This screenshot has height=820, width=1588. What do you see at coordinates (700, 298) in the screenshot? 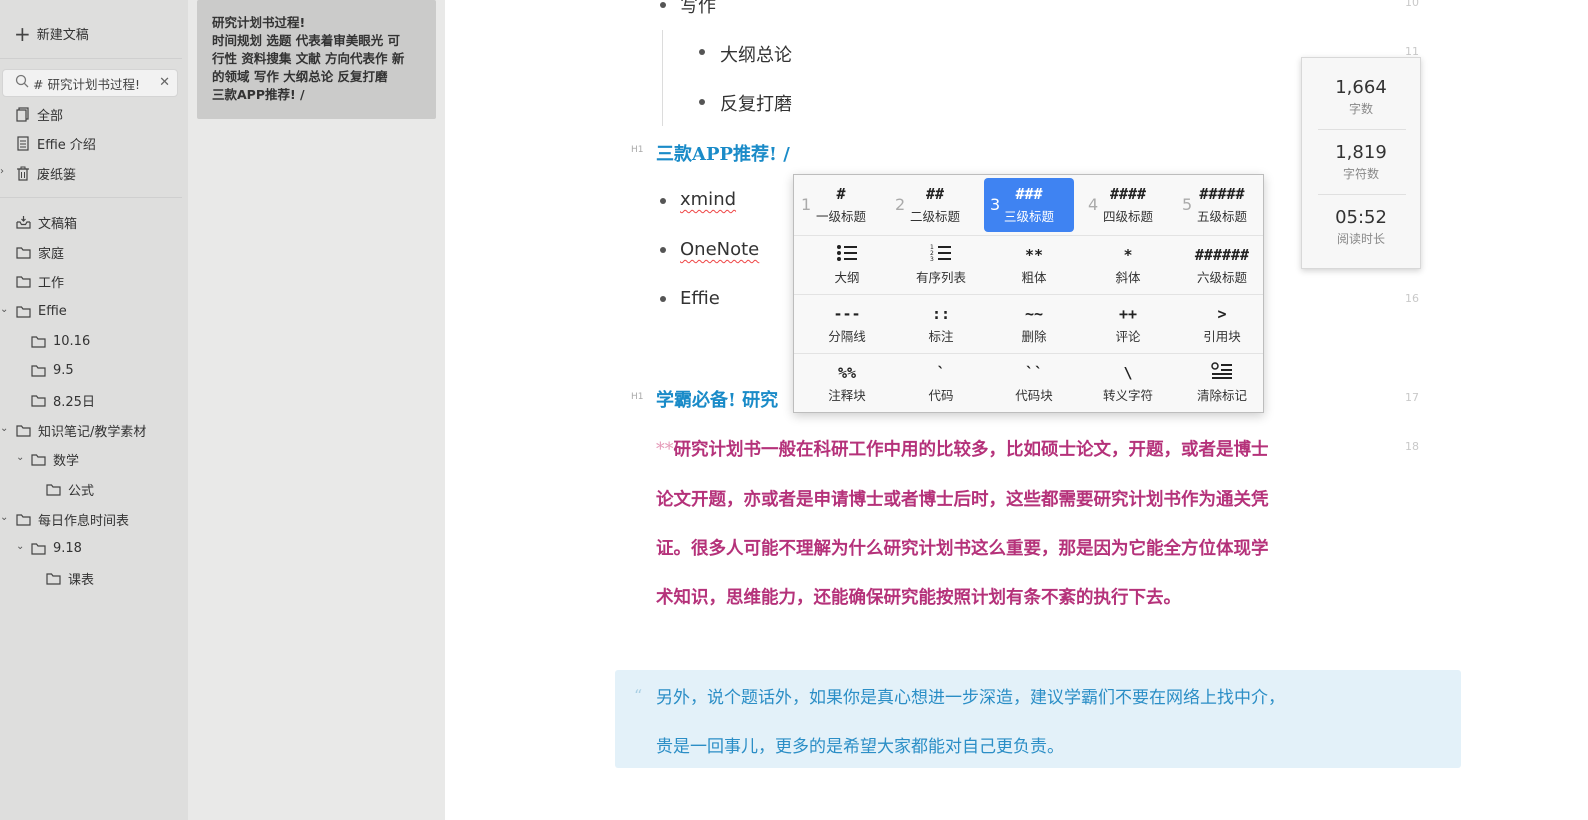
I see `list-item: Effie` at bounding box center [700, 298].